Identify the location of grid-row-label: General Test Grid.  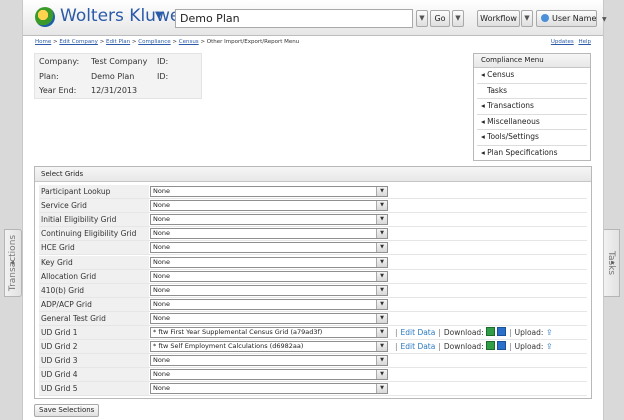
(94, 318).